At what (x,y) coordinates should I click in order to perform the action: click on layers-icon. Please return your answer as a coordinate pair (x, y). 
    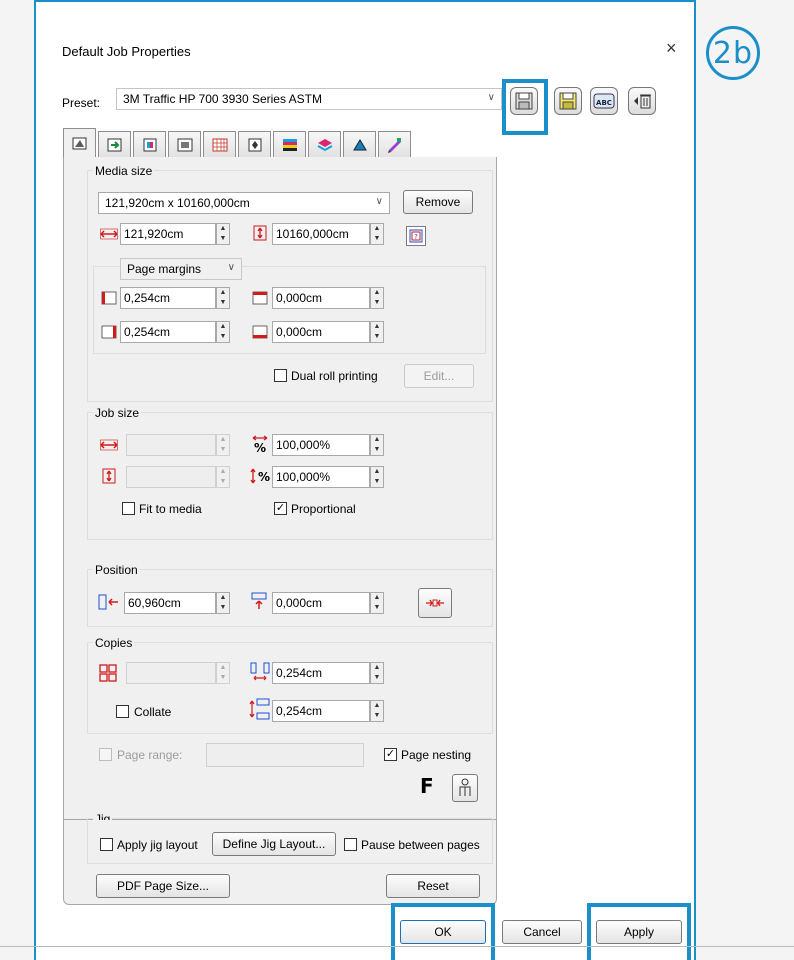
    Looking at the image, I should click on (324, 144).